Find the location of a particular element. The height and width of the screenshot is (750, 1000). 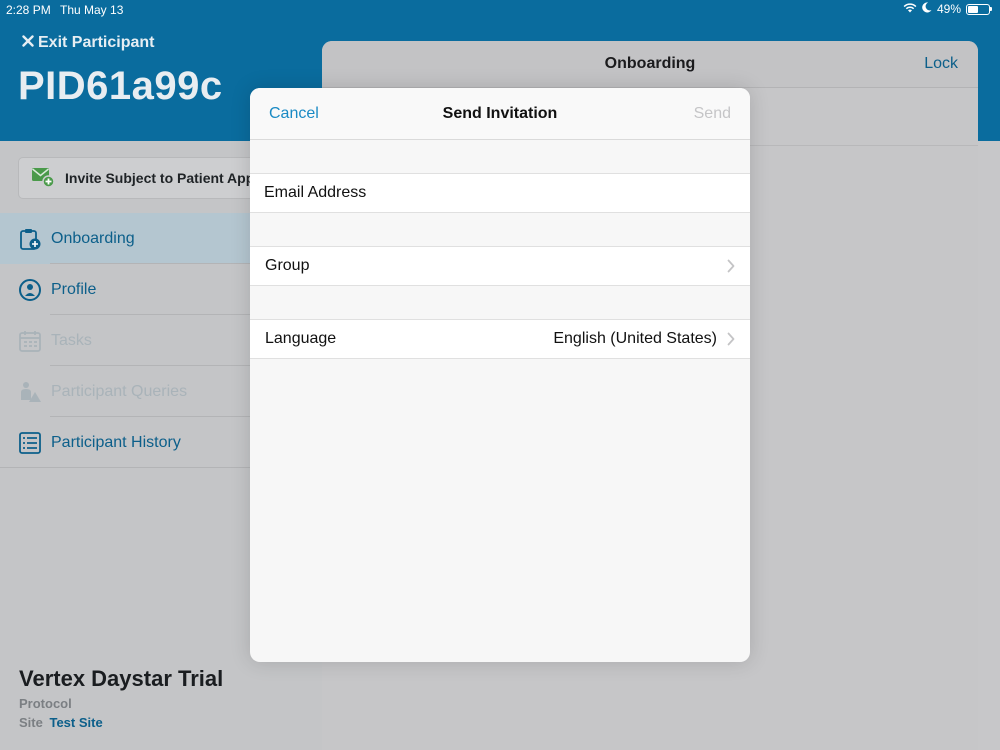

exit-participant-label: Exit Participant is located at coordinates (96, 42).